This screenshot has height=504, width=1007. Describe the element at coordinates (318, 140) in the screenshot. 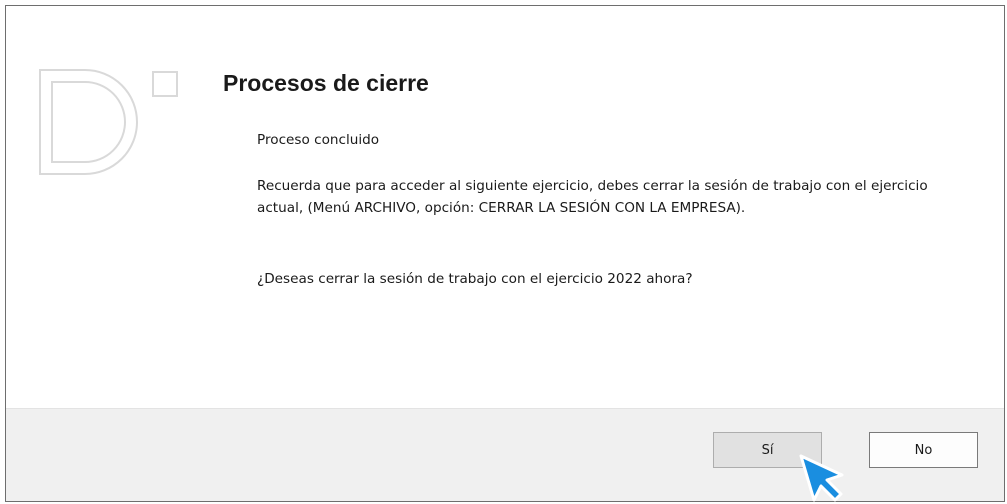

I see `status-message: Proceso concluido` at that location.